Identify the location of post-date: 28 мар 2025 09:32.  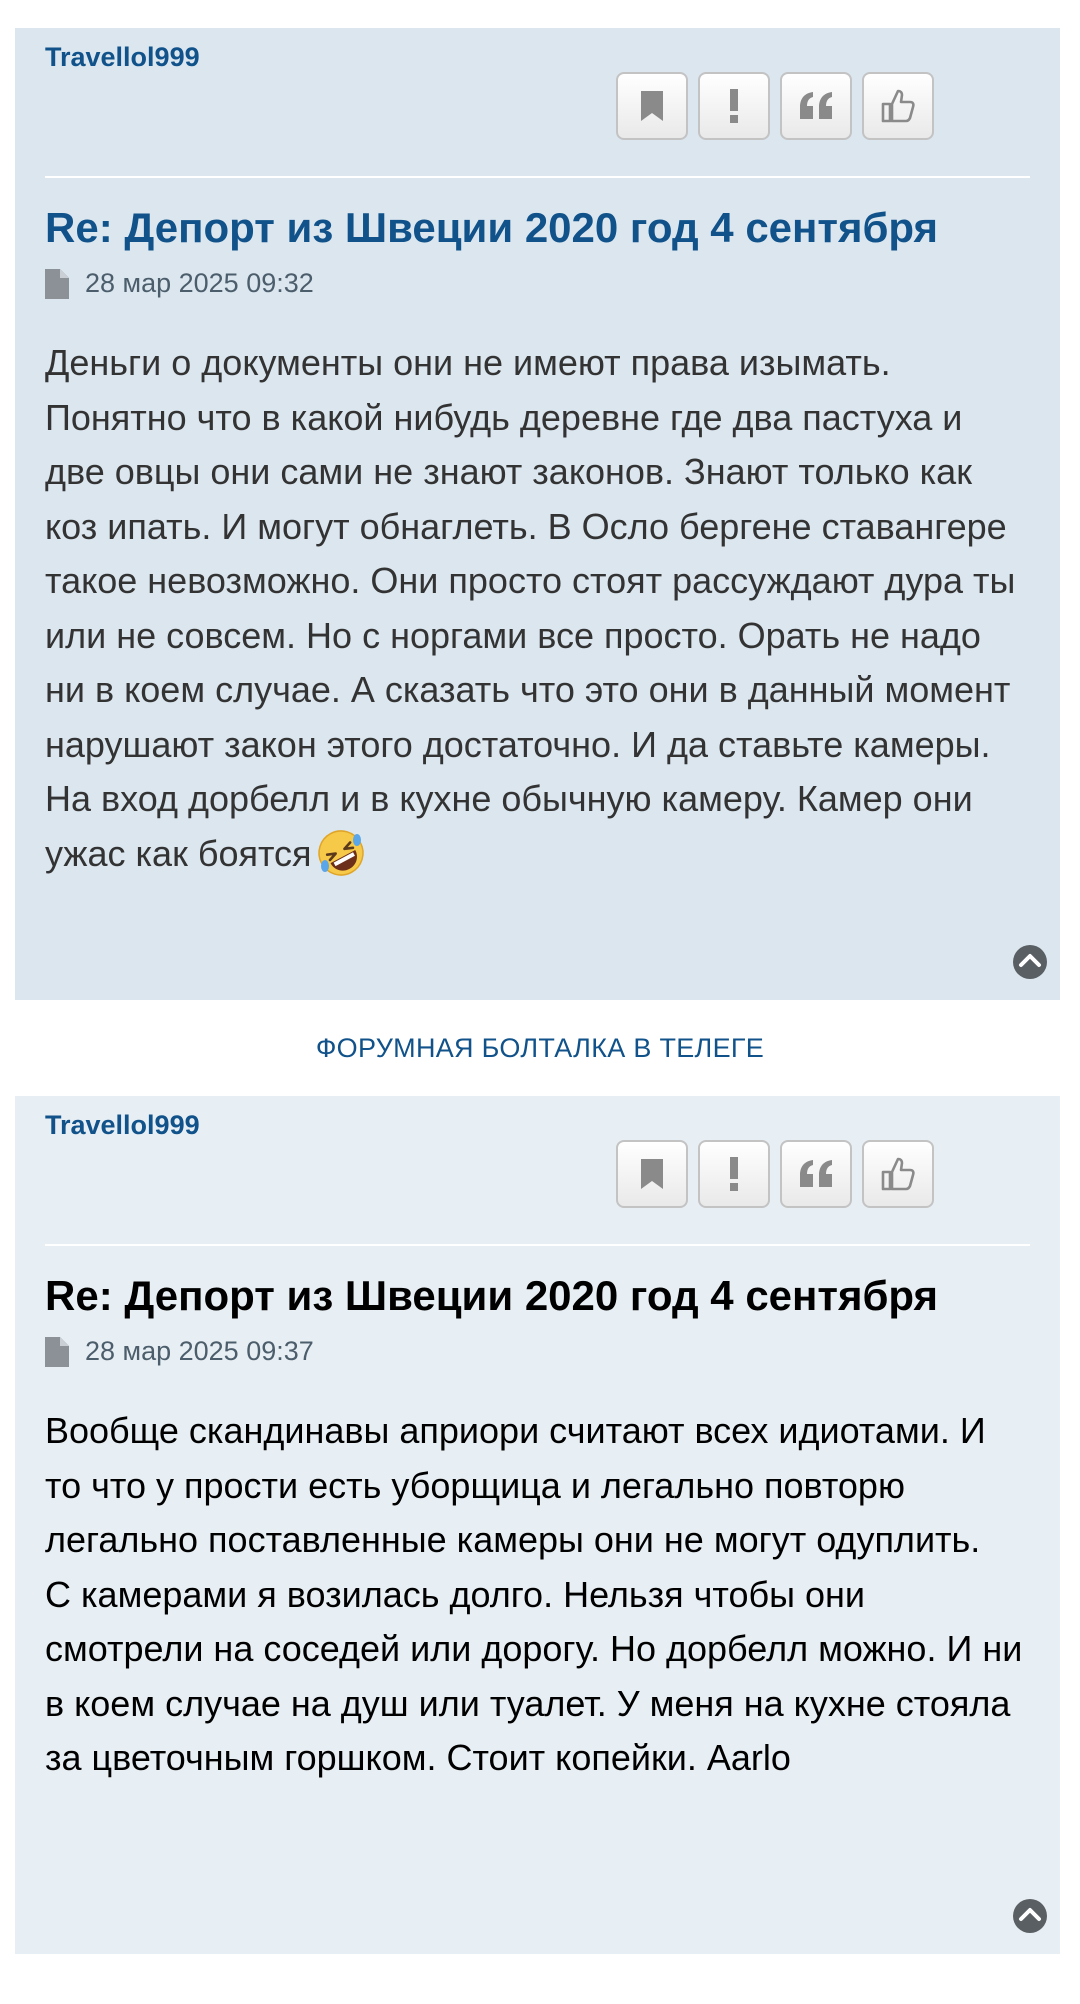
(199, 283).